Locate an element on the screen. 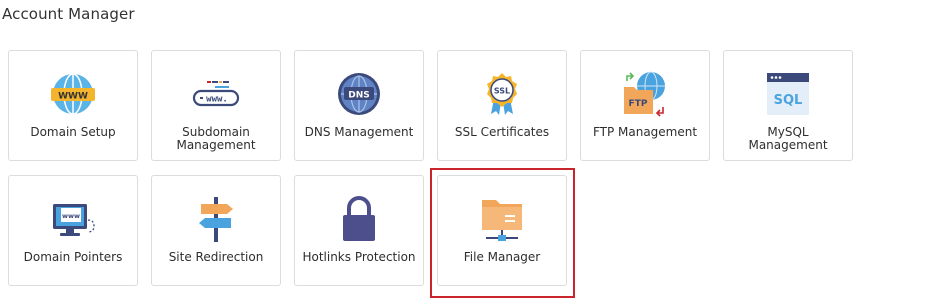 This screenshot has height=300, width=932. tile-domain-pointers: www Domain Pointers is located at coordinates (73, 230).